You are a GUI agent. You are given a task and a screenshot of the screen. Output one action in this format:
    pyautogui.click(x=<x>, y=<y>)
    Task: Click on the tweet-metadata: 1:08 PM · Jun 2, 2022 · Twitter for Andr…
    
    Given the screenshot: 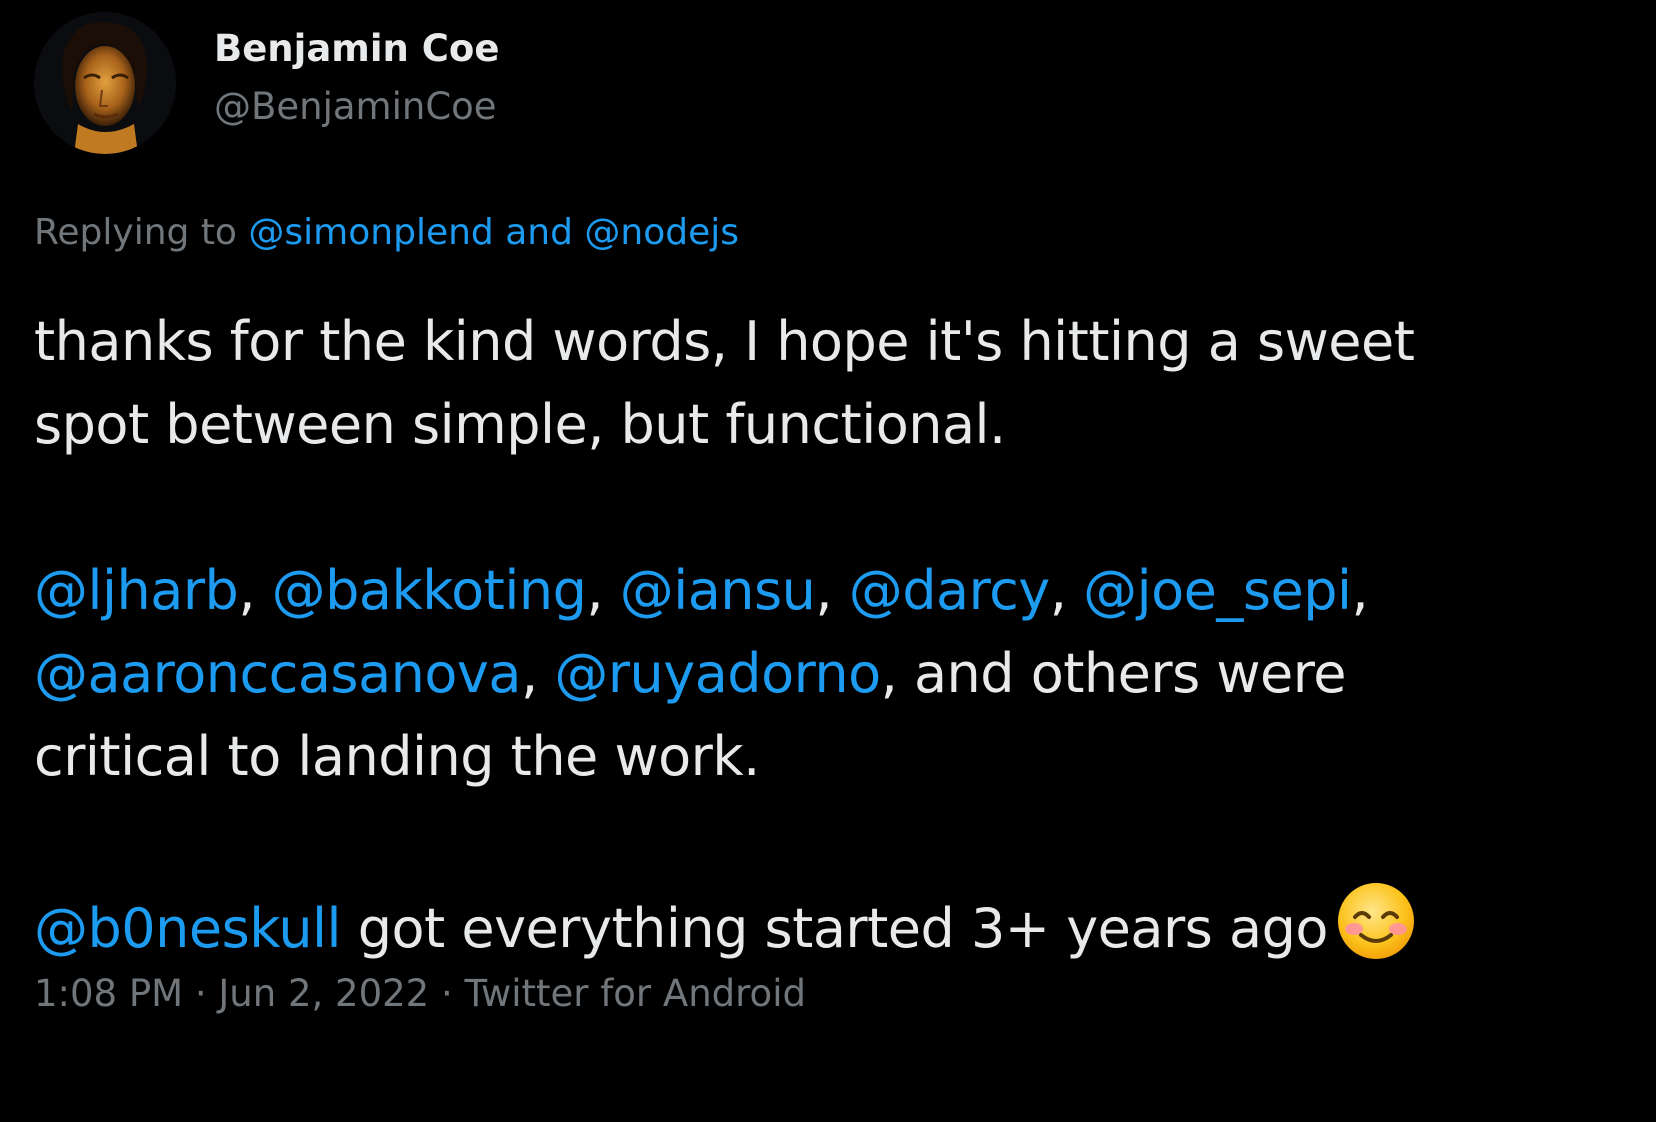 What is the action you would take?
    pyautogui.click(x=420, y=994)
    